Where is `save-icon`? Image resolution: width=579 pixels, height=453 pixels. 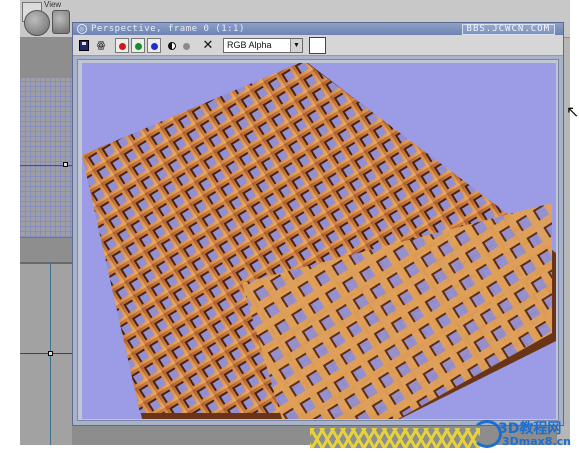
save-icon is located at coordinates (84, 45).